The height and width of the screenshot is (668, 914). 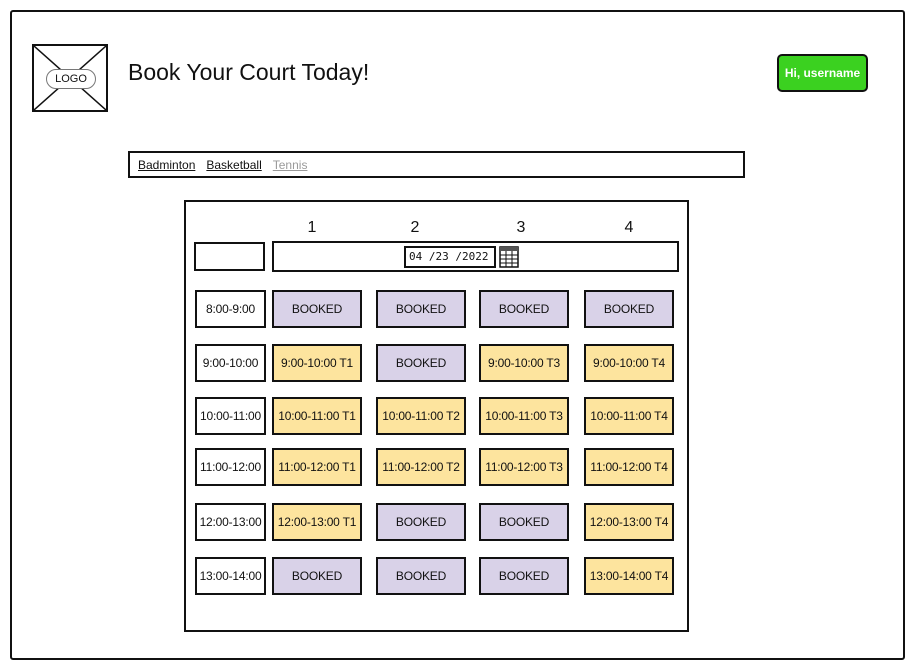 What do you see at coordinates (521, 227) in the screenshot?
I see `court-header-3: 3` at bounding box center [521, 227].